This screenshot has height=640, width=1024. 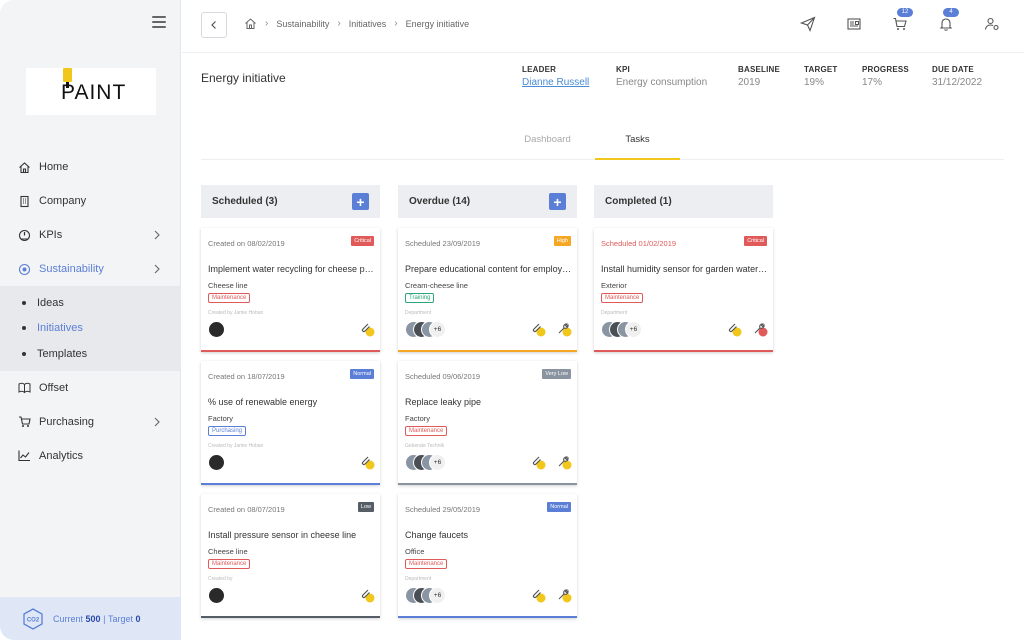 What do you see at coordinates (437, 535) in the screenshot?
I see `card-title: Change faucets` at bounding box center [437, 535].